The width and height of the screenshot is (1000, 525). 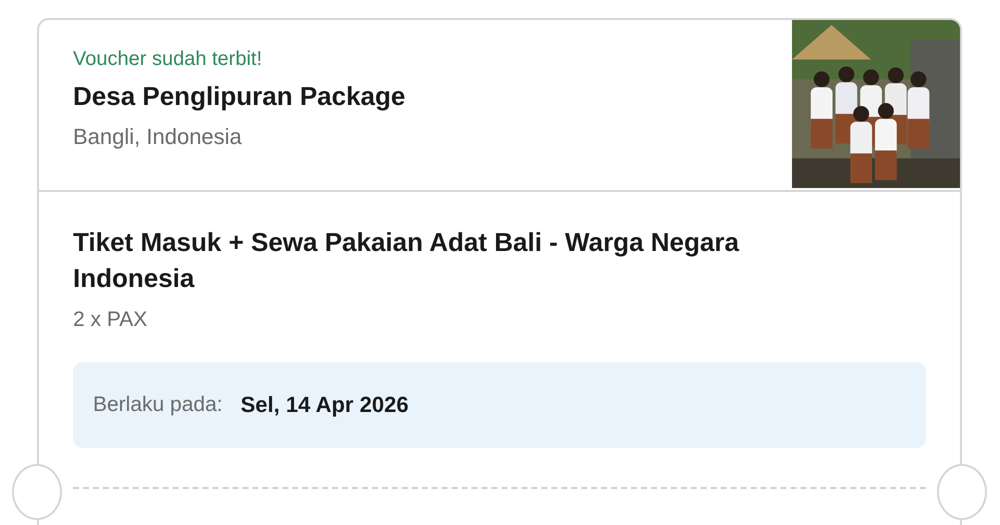 What do you see at coordinates (158, 405) in the screenshot?
I see `validity-label: Berlaku pada:` at bounding box center [158, 405].